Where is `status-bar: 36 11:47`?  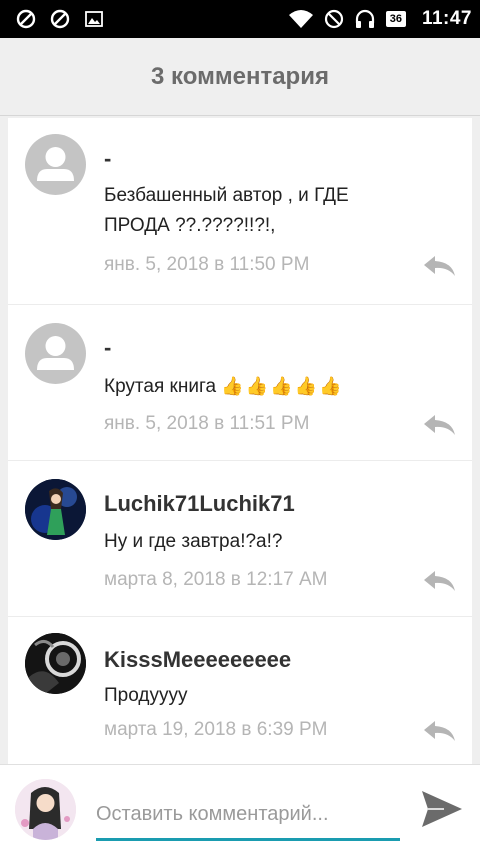
status-bar: 36 11:47 is located at coordinates (240, 19).